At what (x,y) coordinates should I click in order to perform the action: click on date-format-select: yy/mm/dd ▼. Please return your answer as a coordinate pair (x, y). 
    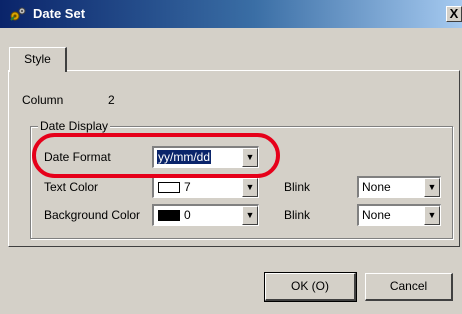
    Looking at the image, I should click on (205, 157).